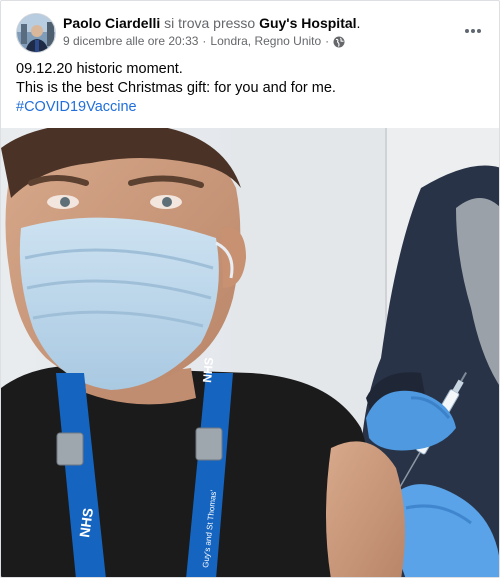 Image resolution: width=500 pixels, height=578 pixels. What do you see at coordinates (358, 23) in the screenshot?
I see `title-period: .` at bounding box center [358, 23].